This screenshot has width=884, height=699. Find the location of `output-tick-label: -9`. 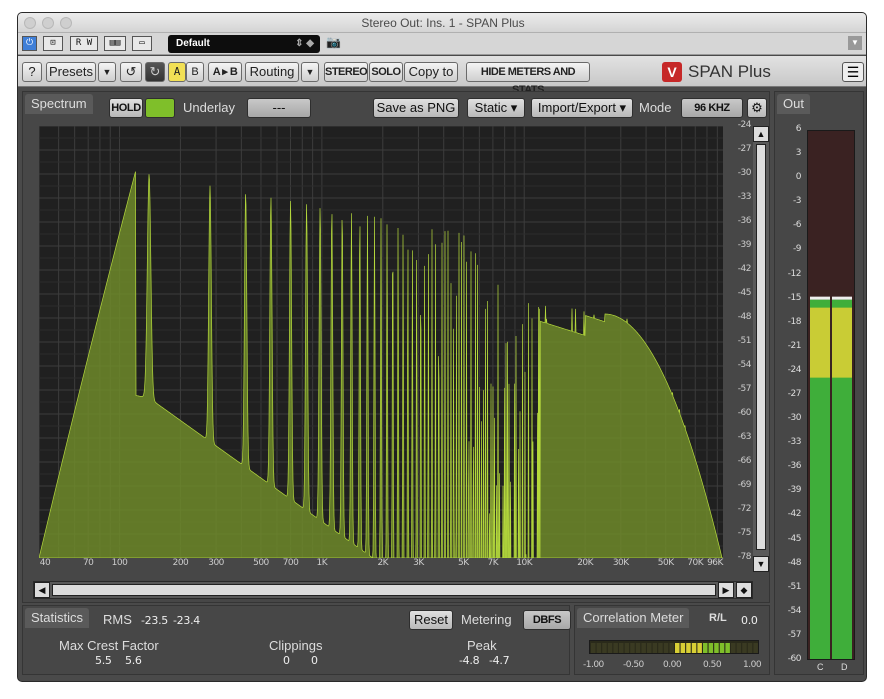

output-tick-label: -9 is located at coordinates (797, 249).